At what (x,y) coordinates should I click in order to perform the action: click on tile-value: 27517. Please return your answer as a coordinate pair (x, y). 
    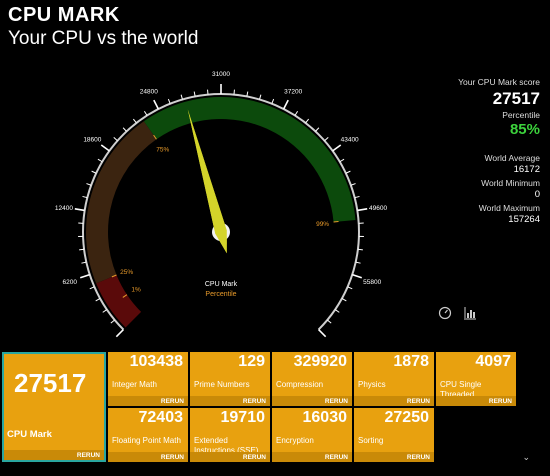
    Looking at the image, I should click on (50, 383).